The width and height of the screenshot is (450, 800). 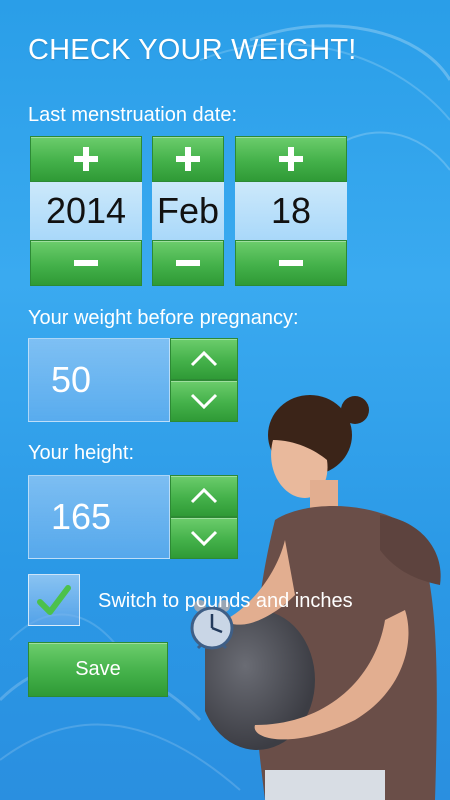 I want to click on day-increment-button, so click(x=291, y=159).